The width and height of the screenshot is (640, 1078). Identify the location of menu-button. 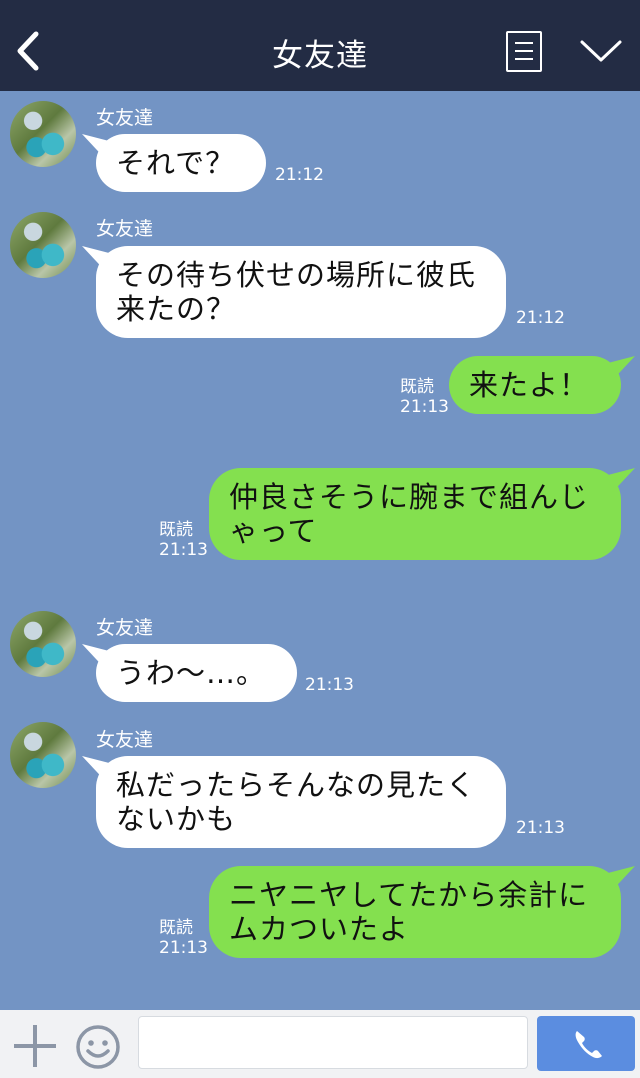
(524, 51).